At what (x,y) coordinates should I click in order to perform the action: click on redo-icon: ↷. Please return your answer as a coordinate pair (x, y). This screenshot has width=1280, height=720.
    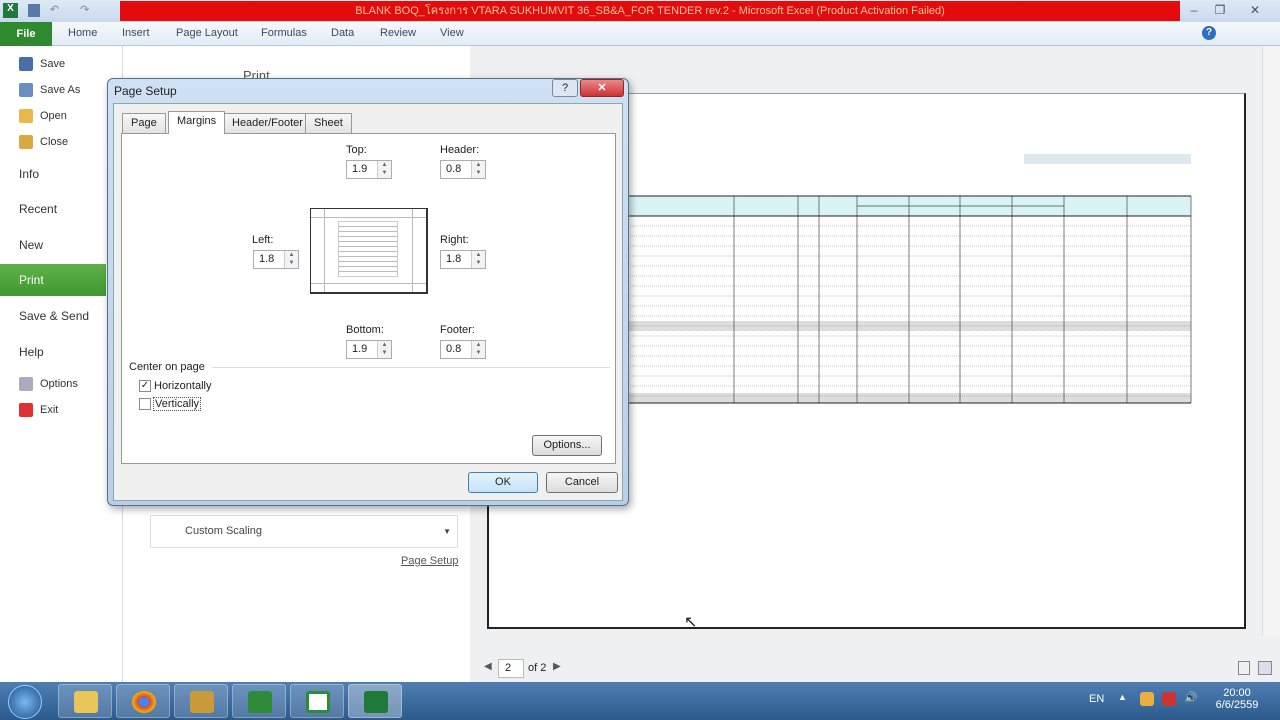
    Looking at the image, I should click on (84, 9).